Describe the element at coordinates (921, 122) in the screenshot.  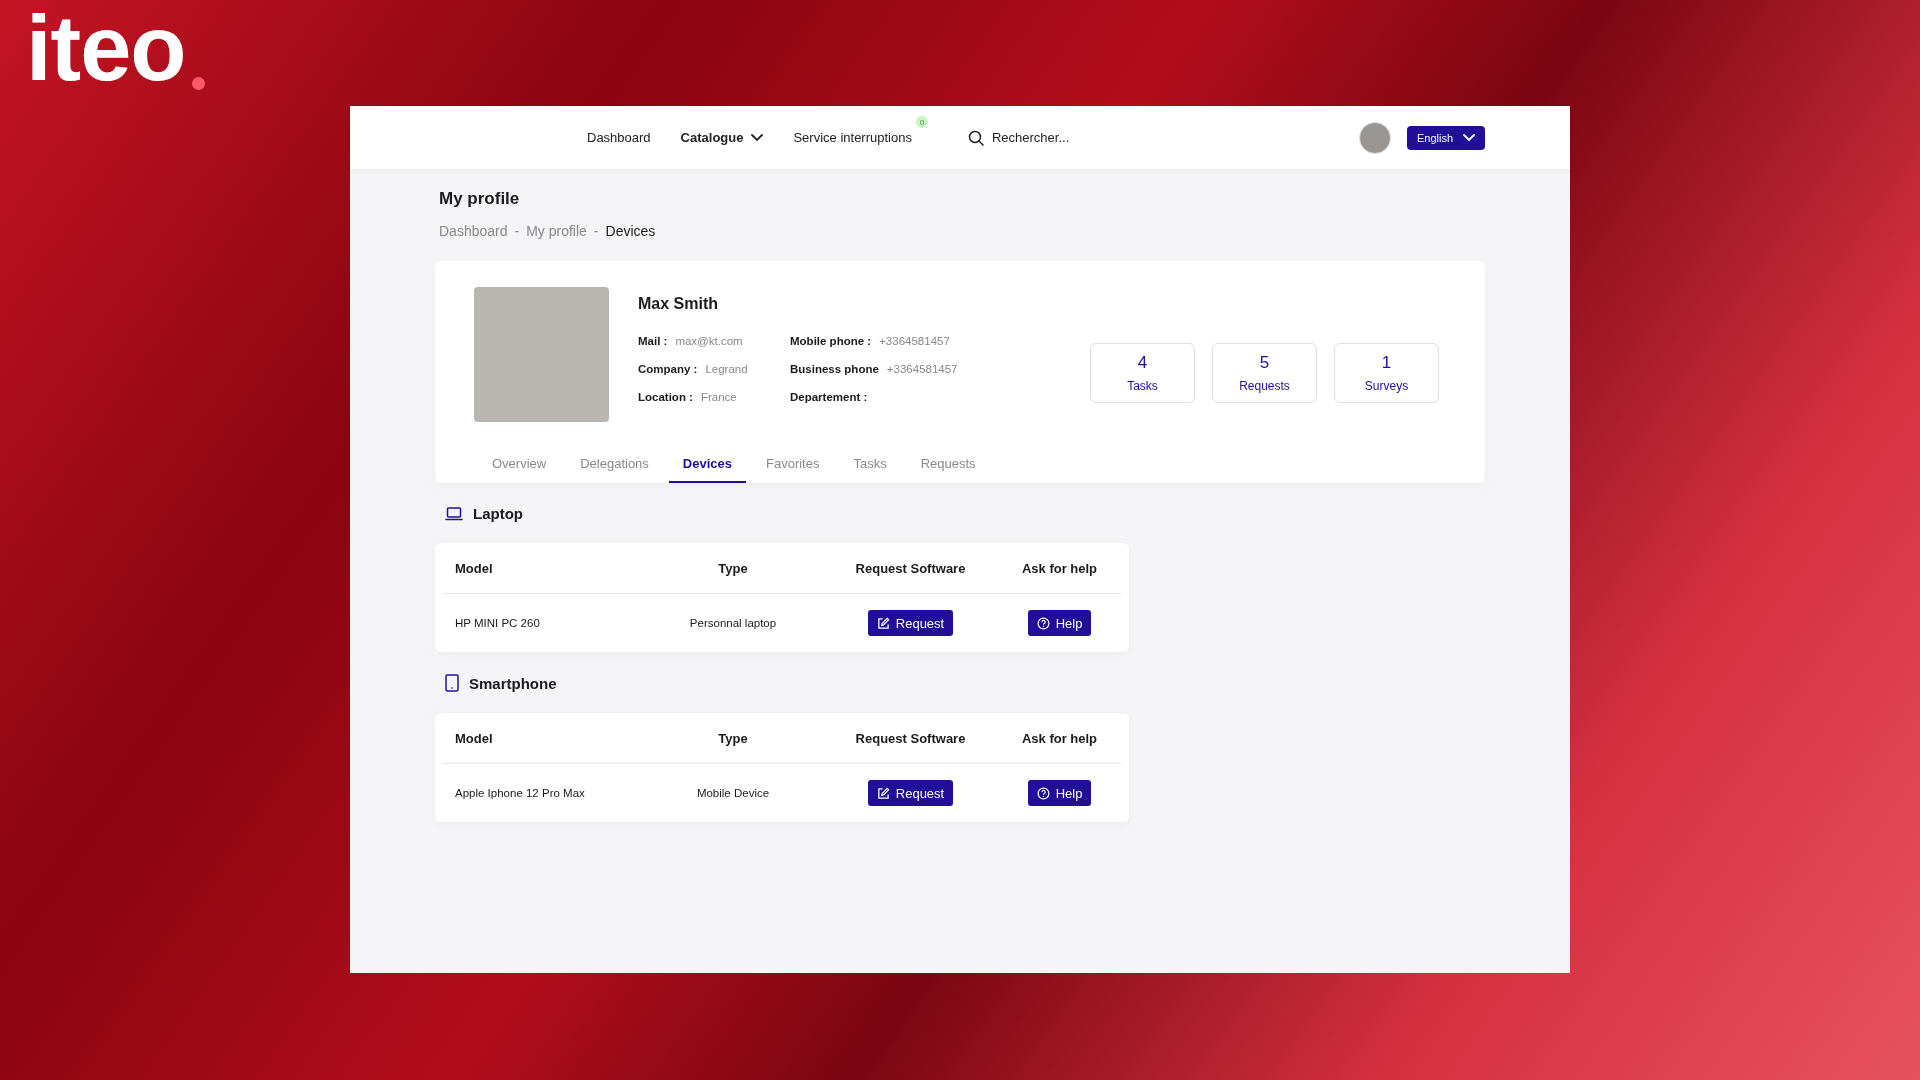
I see `notification-badge: 0` at that location.